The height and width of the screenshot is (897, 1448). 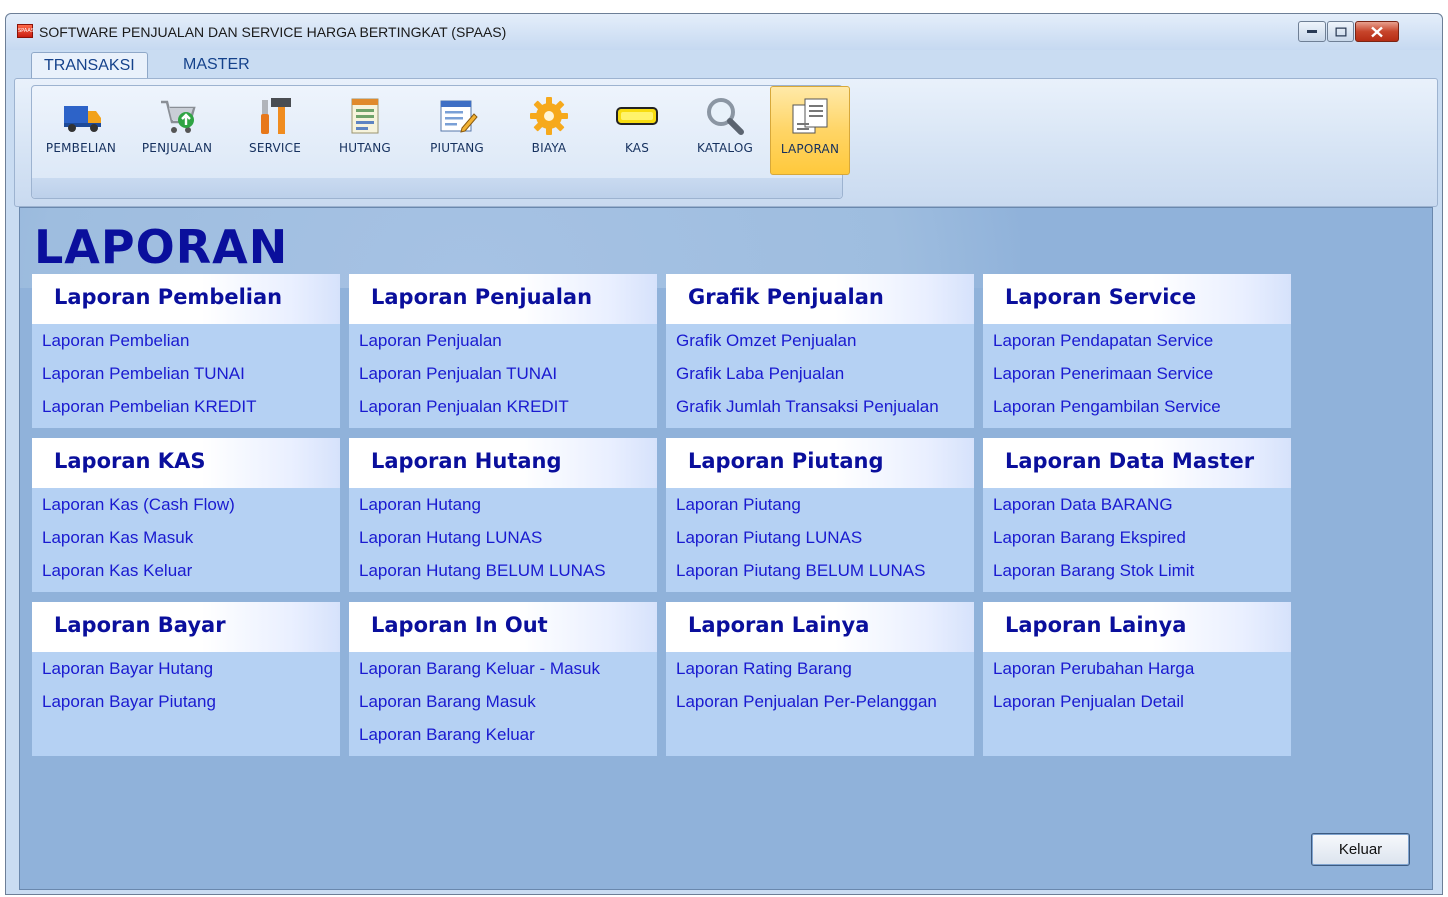 I want to click on ribbon-button-label: SERVICE, so click(x=275, y=148).